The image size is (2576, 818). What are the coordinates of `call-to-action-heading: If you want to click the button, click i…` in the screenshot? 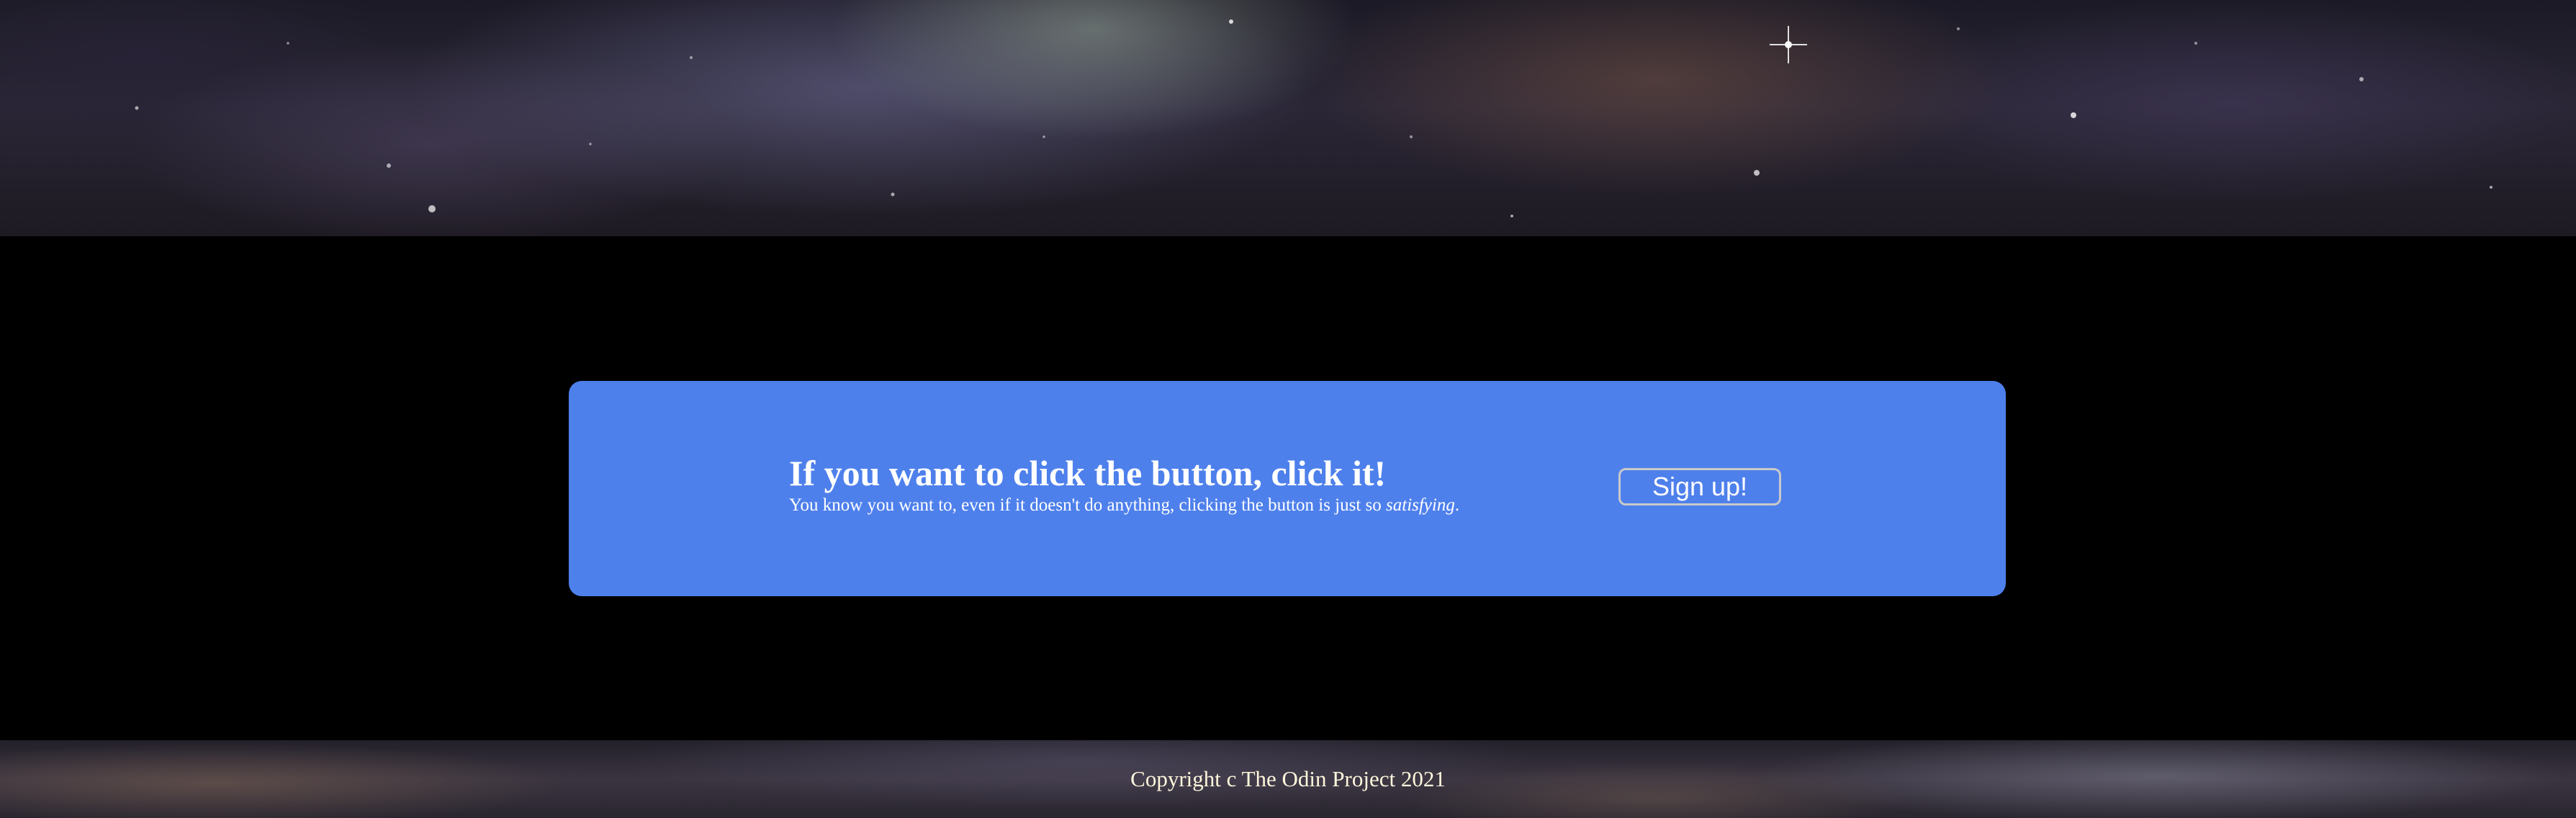 It's located at (1088, 473).